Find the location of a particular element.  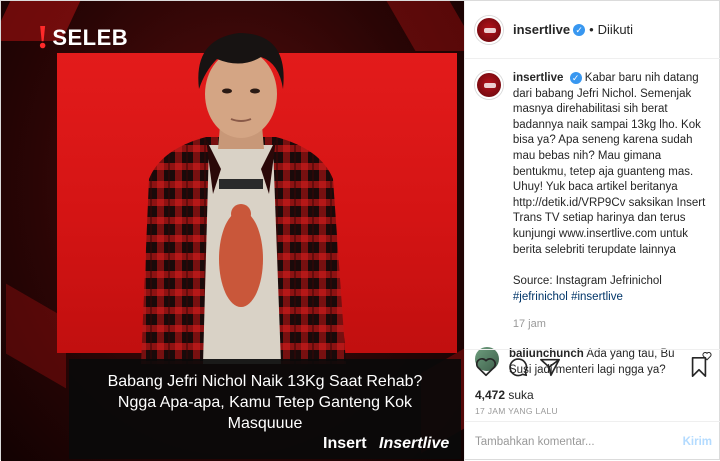

insert-logo: Insert is located at coordinates (345, 443).